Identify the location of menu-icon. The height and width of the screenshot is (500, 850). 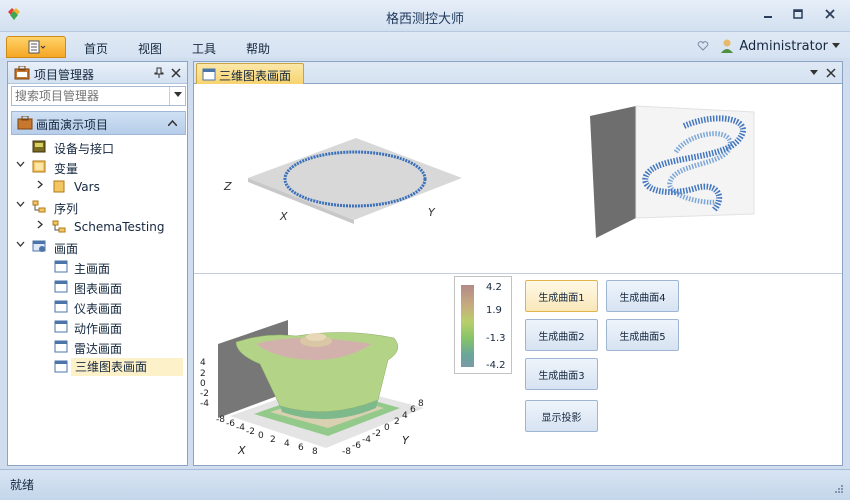
(37, 47).